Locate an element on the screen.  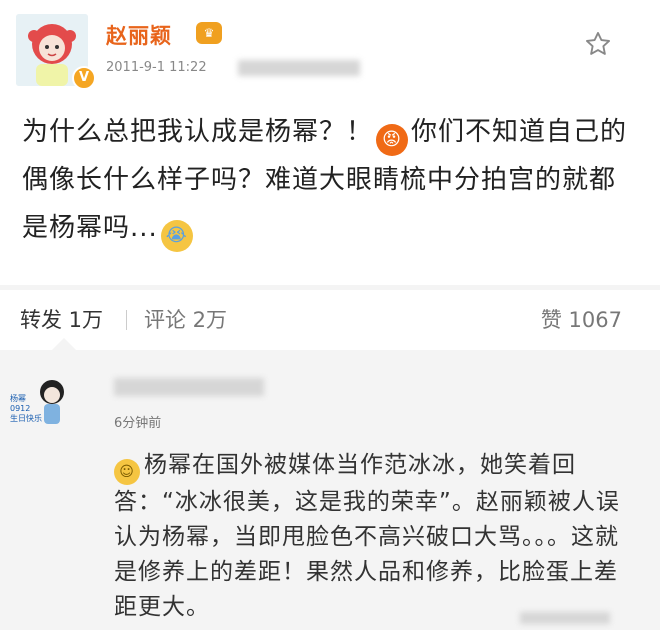
post-text-part1: 为什么总把我认成是杨幂？！ is located at coordinates (198, 132).